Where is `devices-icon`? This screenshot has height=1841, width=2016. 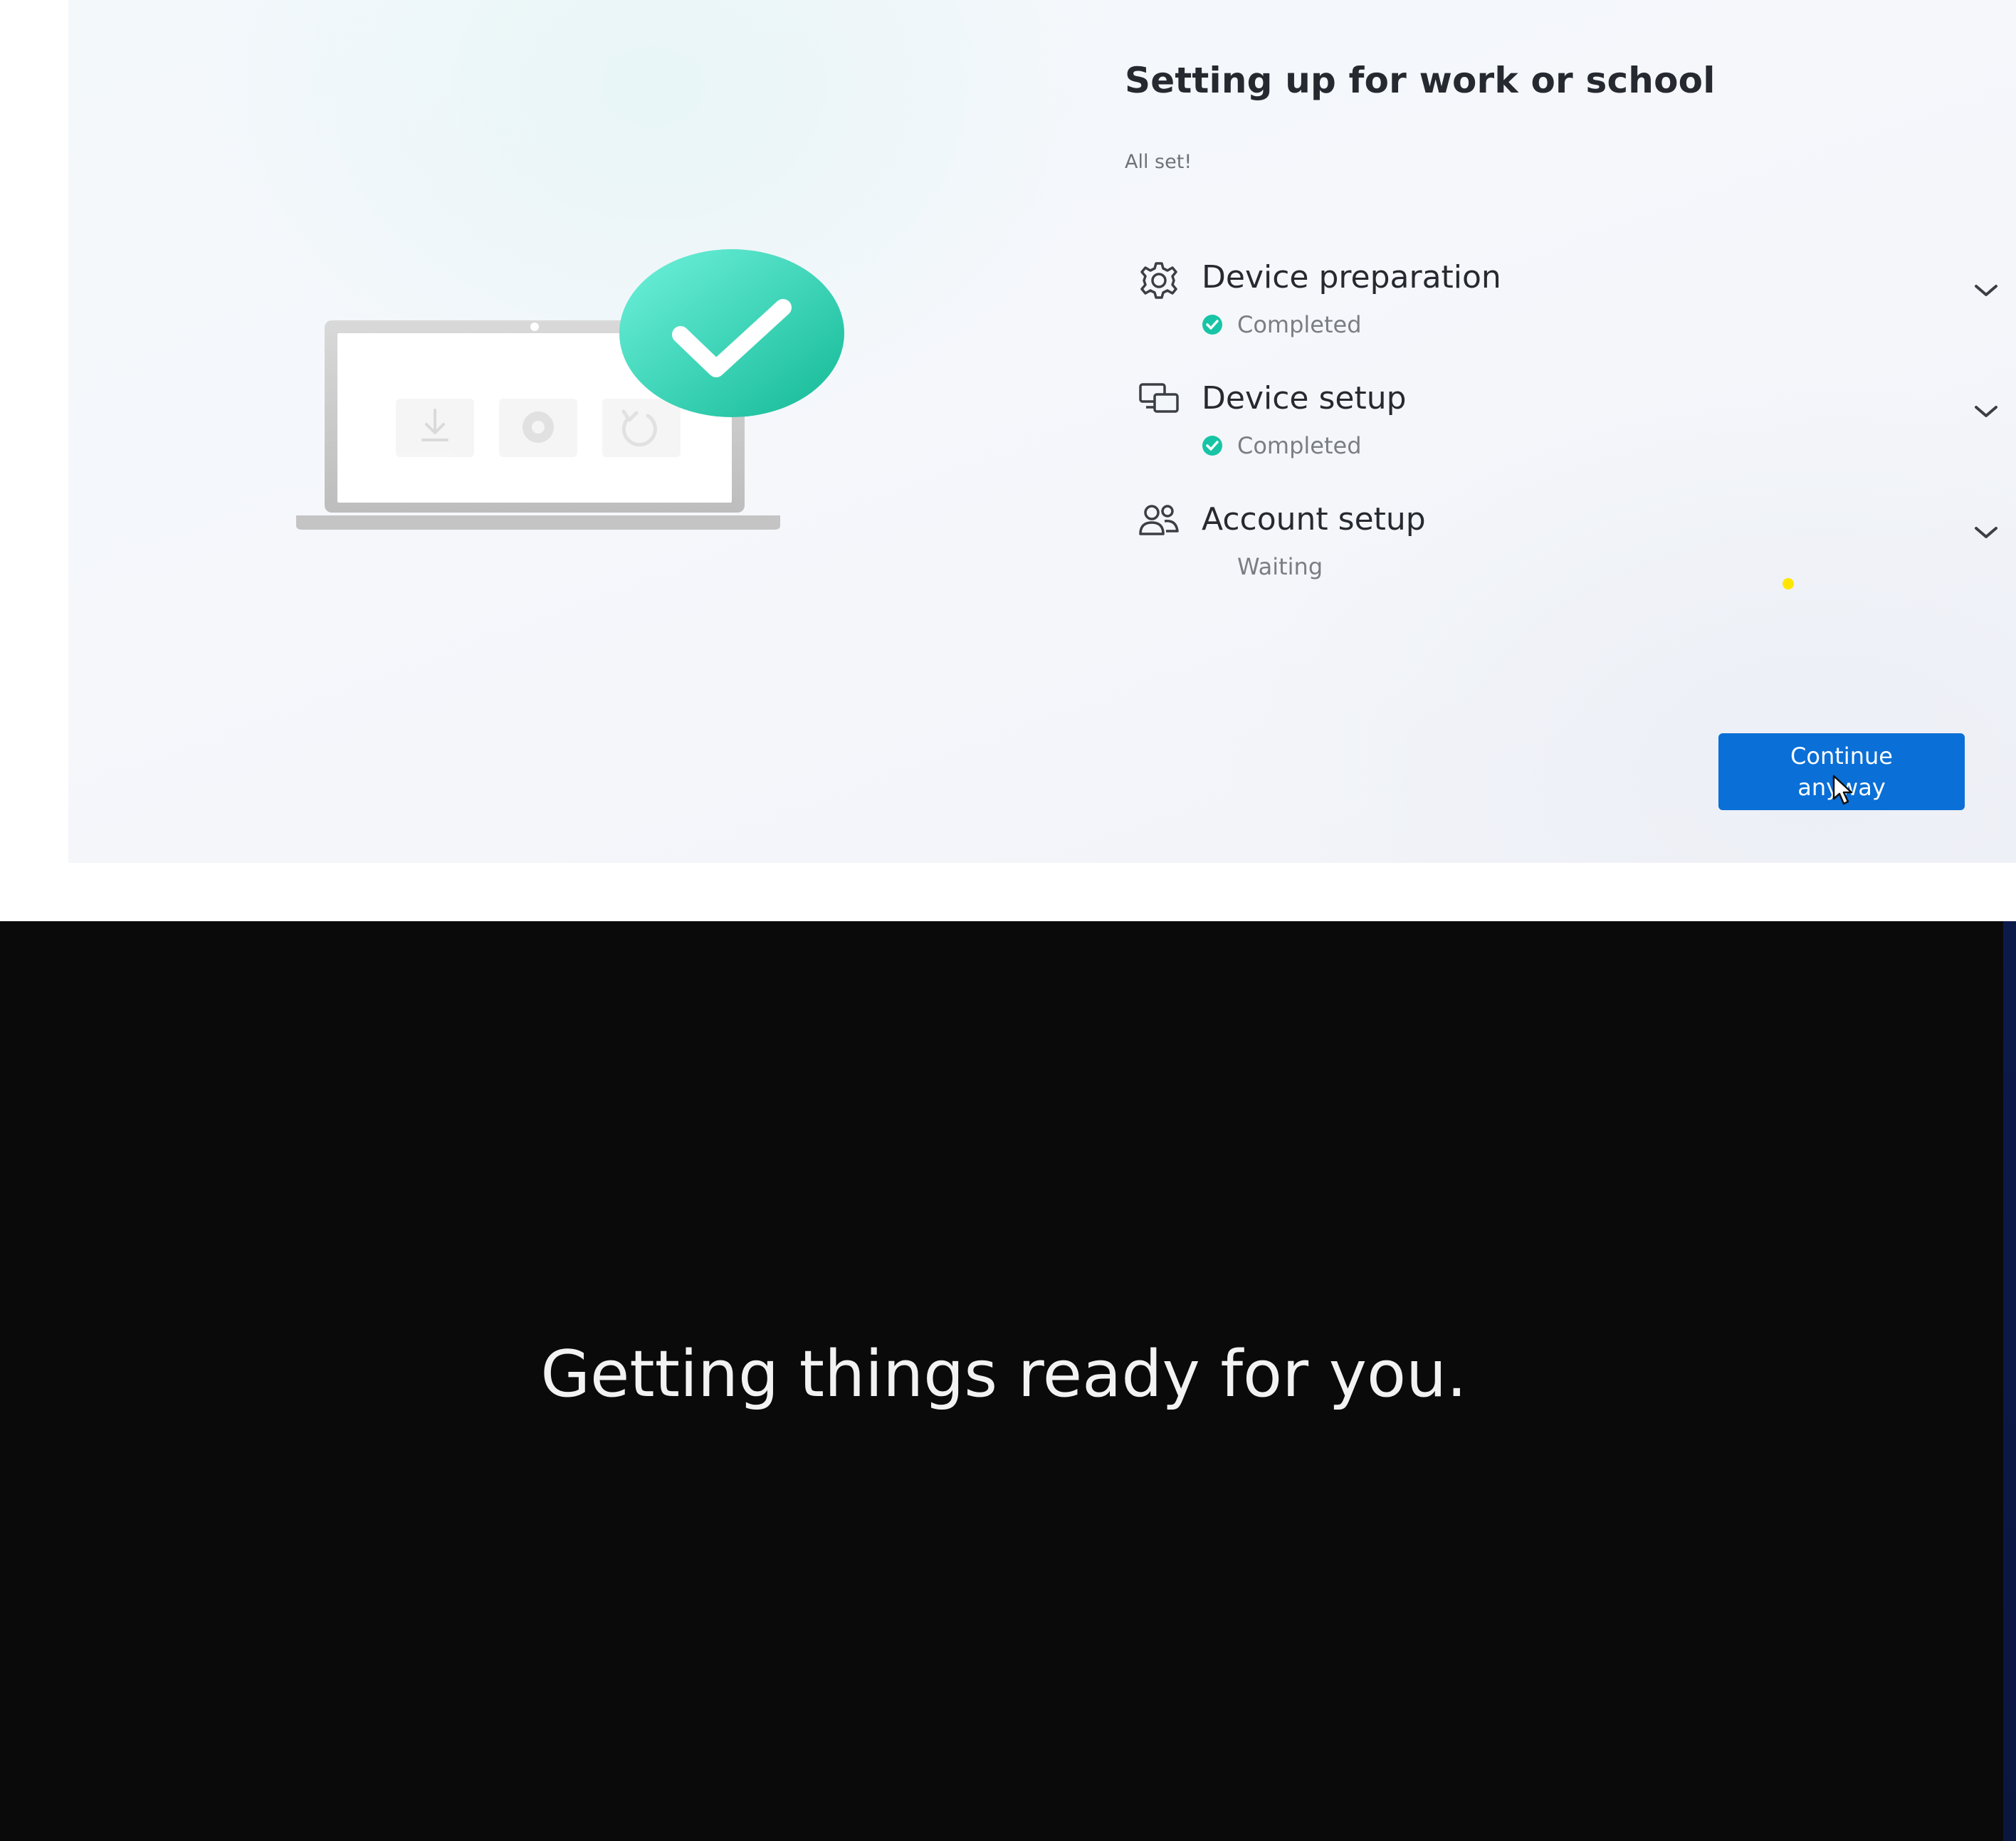
devices-icon is located at coordinates (1159, 398).